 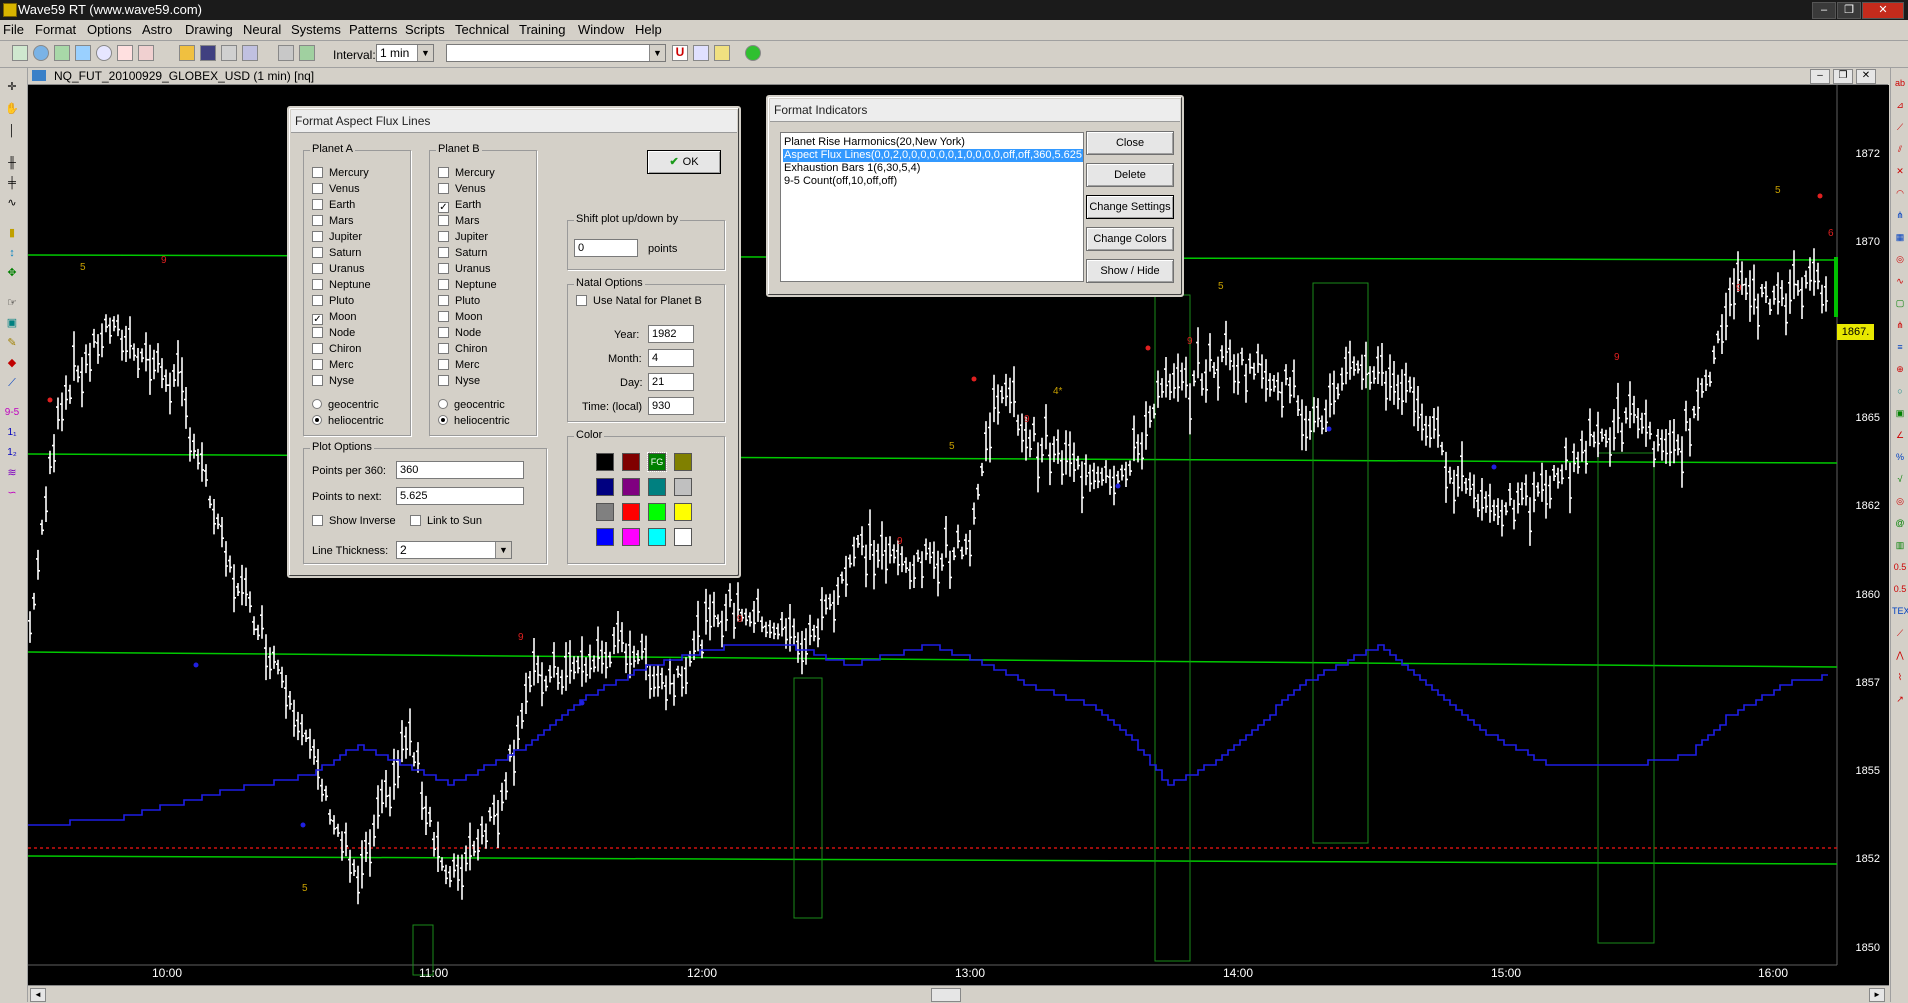 I want to click on planet-b-heliocentric: heliocentric, so click(x=474, y=422).